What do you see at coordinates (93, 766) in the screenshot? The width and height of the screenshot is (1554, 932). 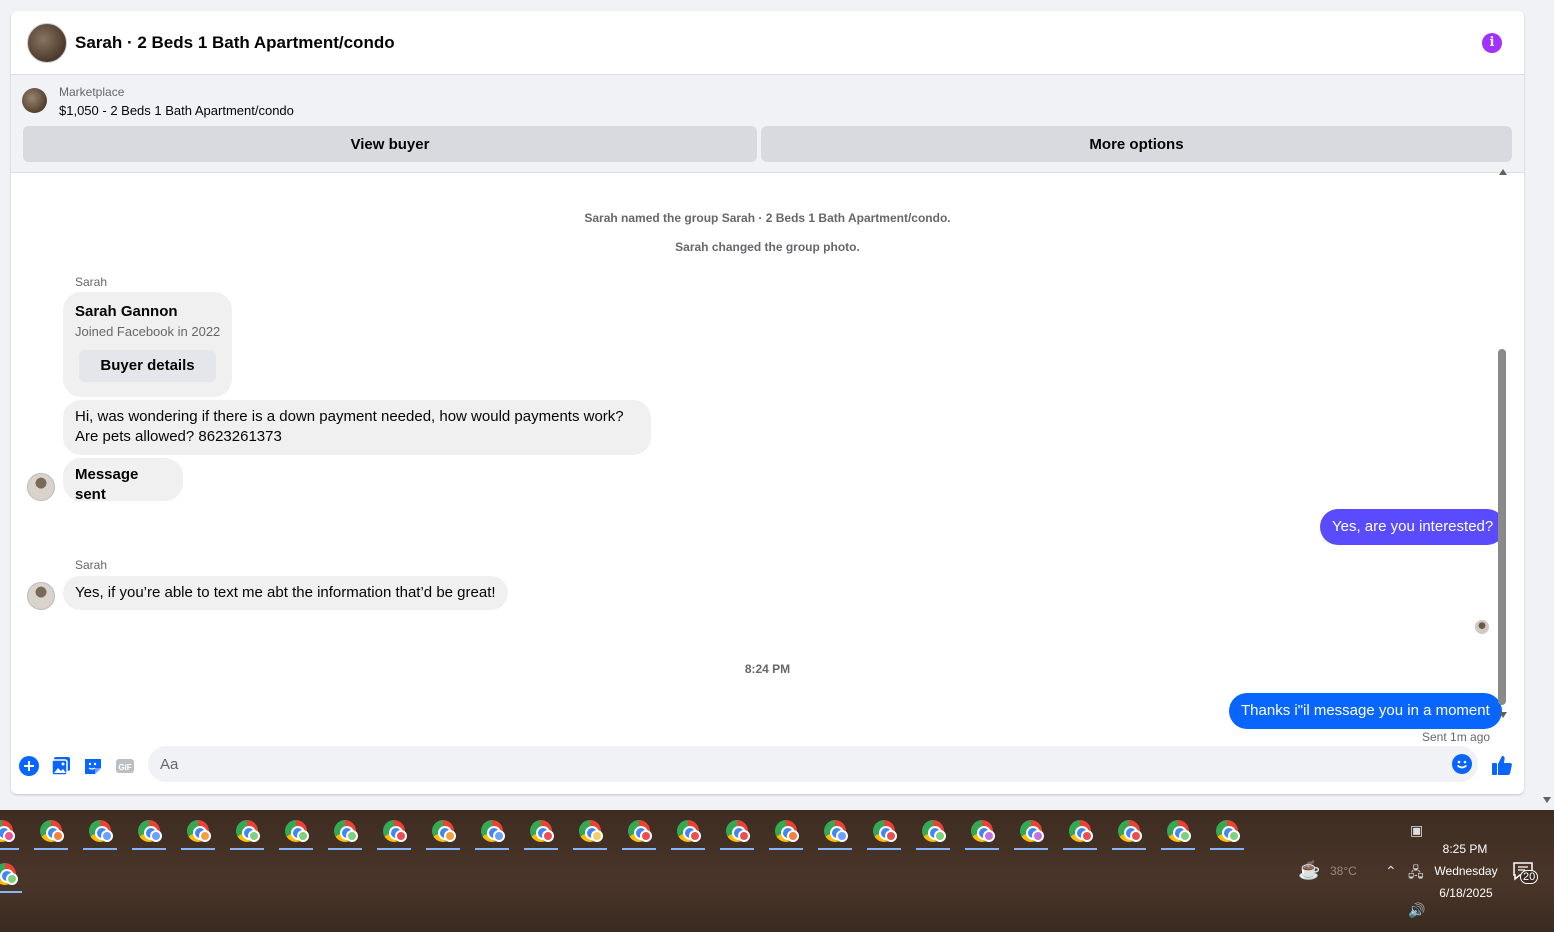 I see `sticker-icon` at bounding box center [93, 766].